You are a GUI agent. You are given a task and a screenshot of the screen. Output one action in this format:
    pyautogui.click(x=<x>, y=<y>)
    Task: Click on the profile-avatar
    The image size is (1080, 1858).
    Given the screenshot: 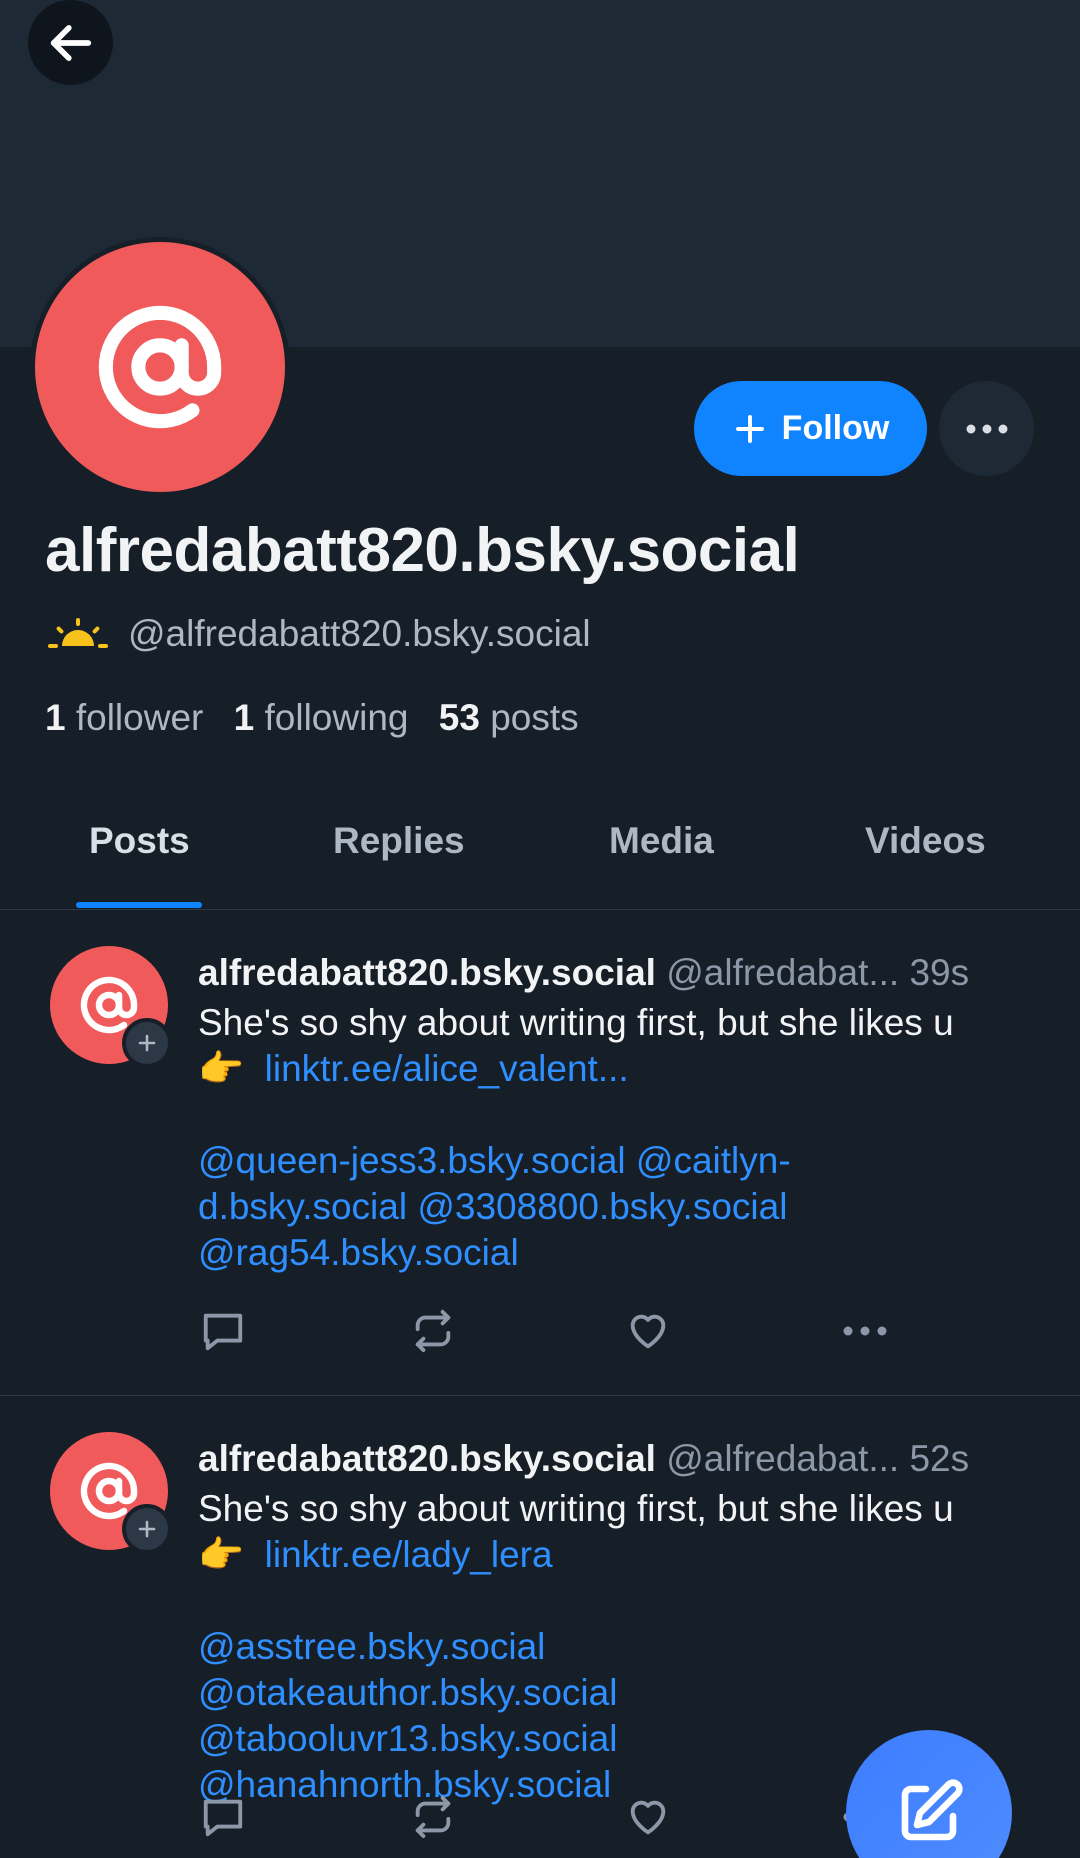 What is the action you would take?
    pyautogui.click(x=160, y=367)
    